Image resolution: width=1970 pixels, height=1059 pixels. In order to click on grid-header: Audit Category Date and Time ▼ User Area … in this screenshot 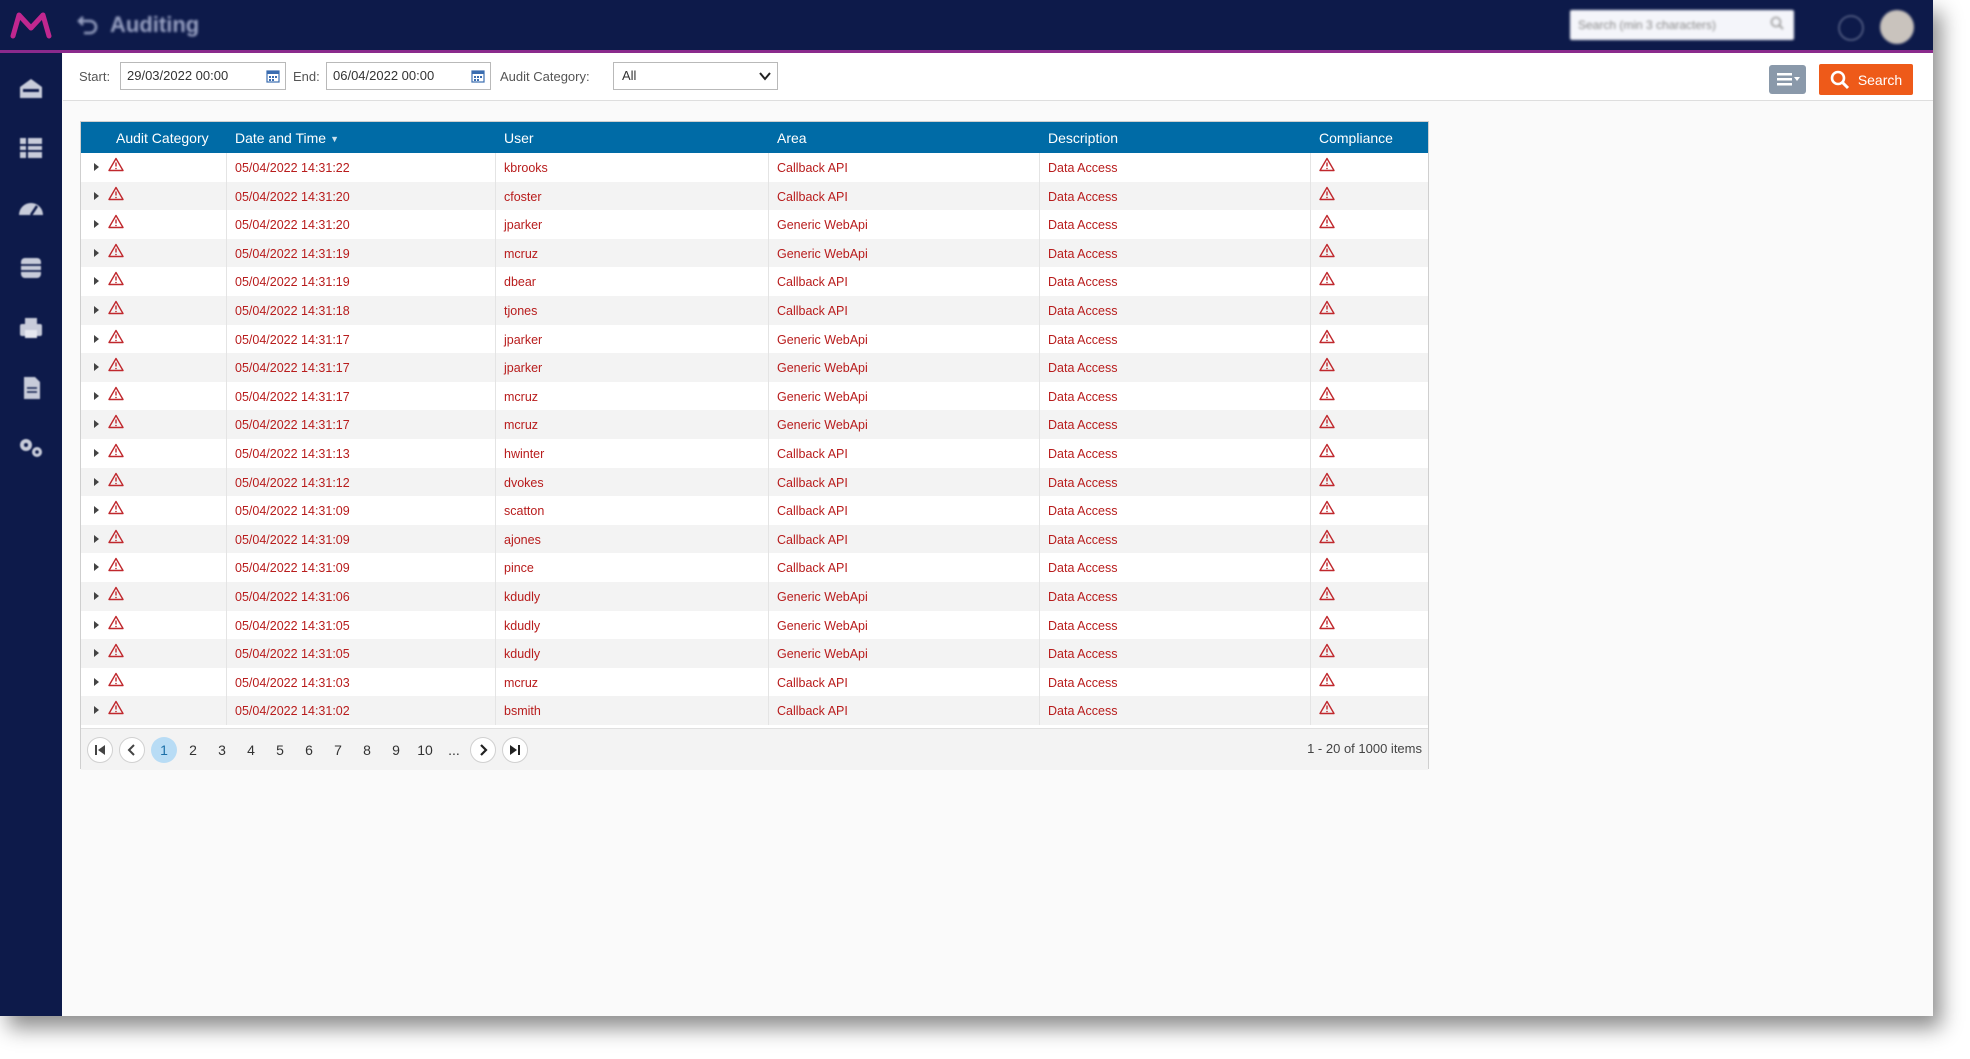, I will do `click(754, 137)`.